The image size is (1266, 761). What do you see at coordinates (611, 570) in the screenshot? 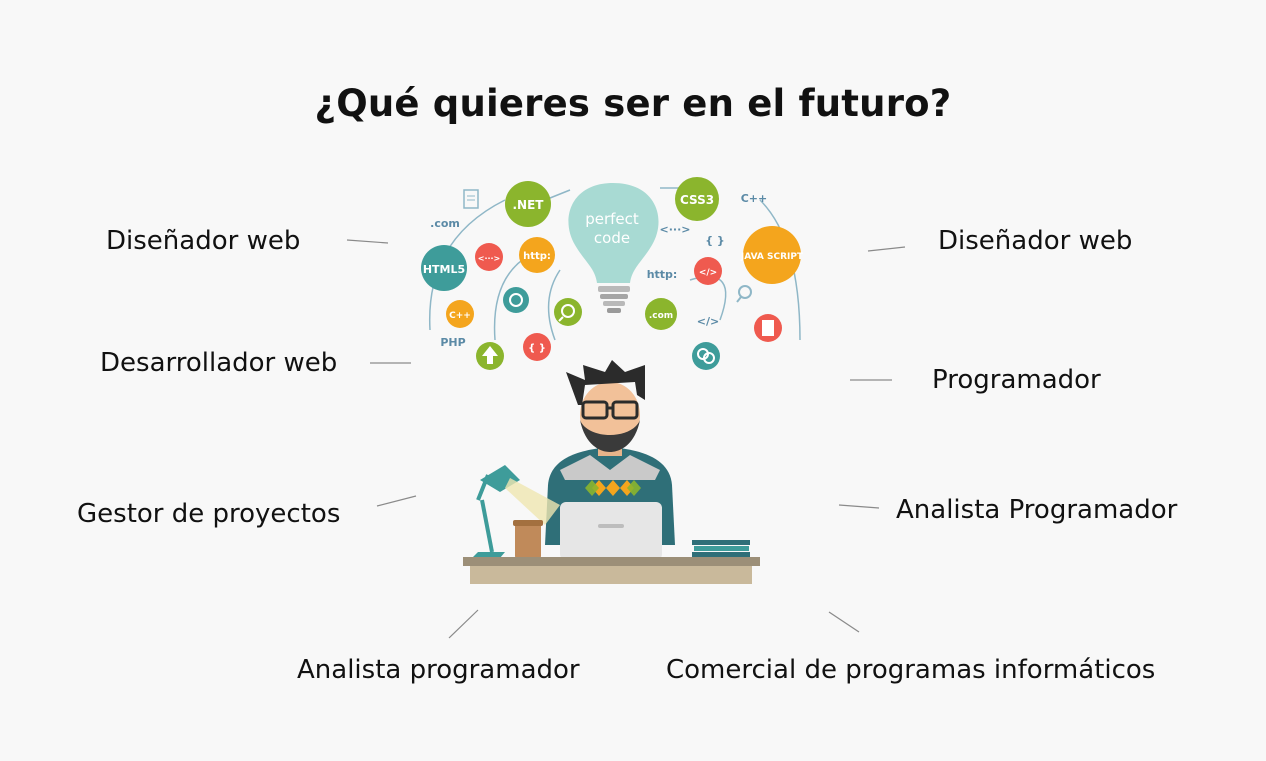
I see `desk` at bounding box center [611, 570].